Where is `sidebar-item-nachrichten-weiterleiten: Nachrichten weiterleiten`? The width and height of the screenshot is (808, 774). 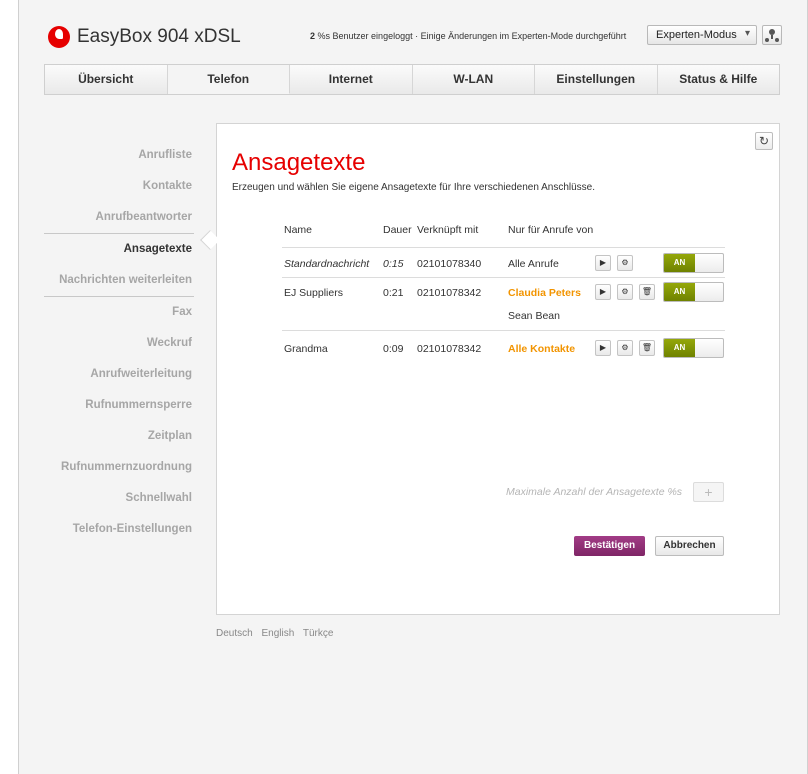
sidebar-item-nachrichten-weiterleiten: Nachrichten weiterleiten is located at coordinates (105, 280).